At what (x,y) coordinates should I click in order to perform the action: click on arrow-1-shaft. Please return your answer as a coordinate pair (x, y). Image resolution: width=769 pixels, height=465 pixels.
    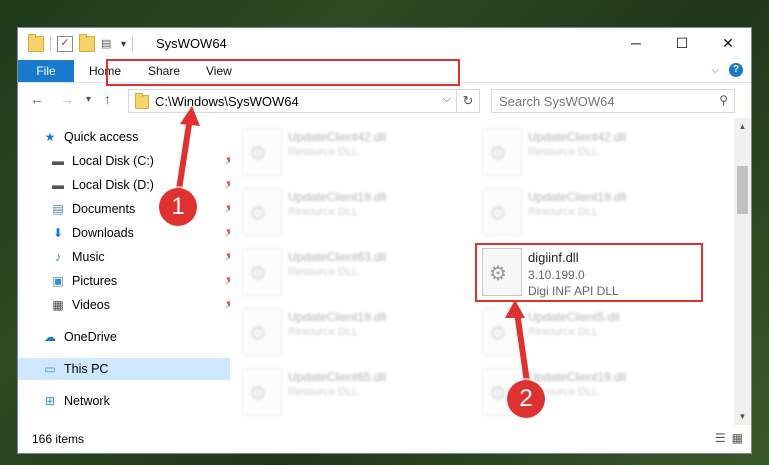
    Looking at the image, I should click on (184, 157).